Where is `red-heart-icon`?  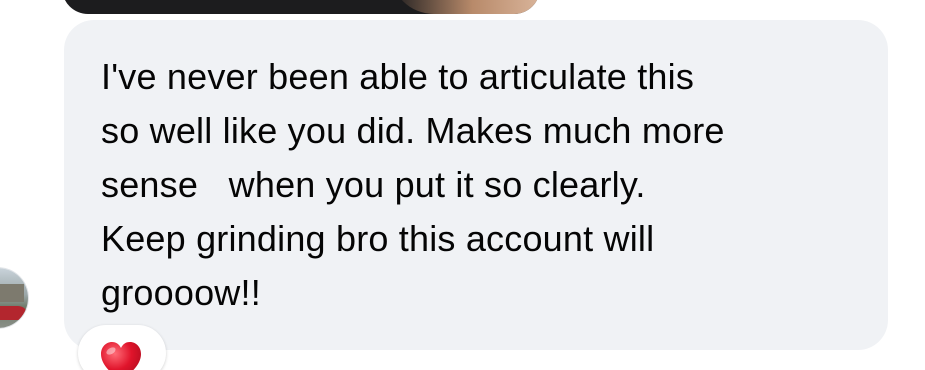 red-heart-icon is located at coordinates (121, 356).